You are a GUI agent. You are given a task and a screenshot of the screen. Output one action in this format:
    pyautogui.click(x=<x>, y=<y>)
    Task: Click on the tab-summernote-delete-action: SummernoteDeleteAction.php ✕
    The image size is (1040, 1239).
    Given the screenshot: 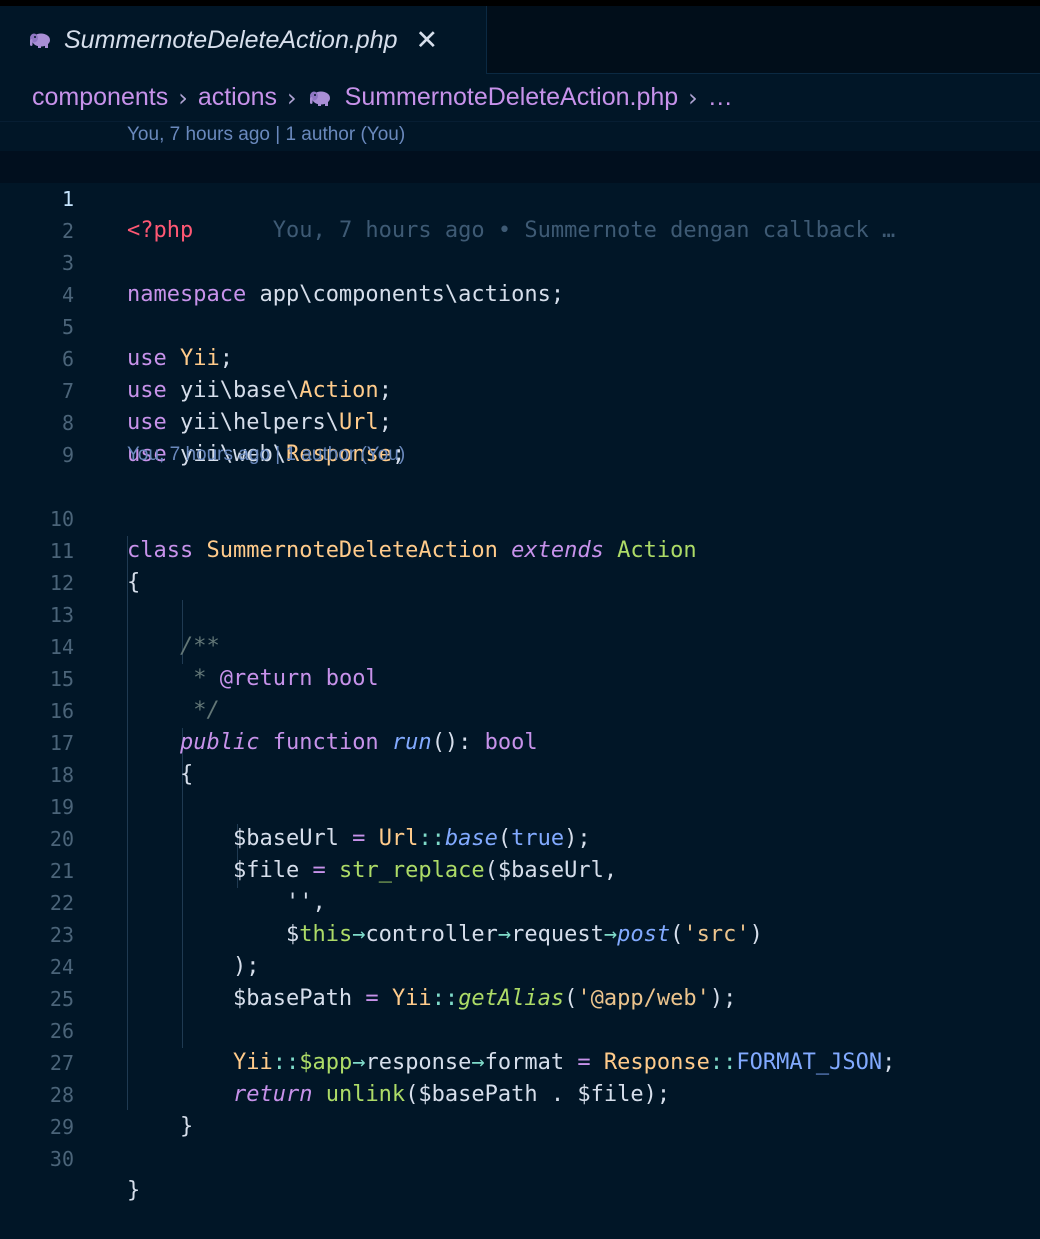 What is the action you would take?
    pyautogui.click(x=243, y=40)
    